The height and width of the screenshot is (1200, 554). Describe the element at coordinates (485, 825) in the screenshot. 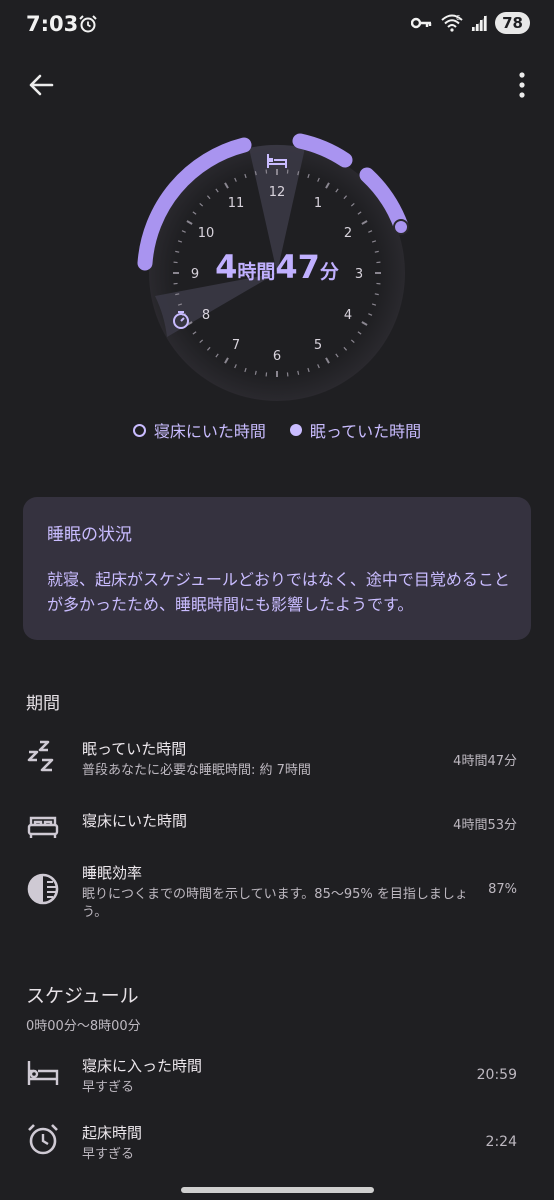

I see `row-value: 4時間53分` at that location.